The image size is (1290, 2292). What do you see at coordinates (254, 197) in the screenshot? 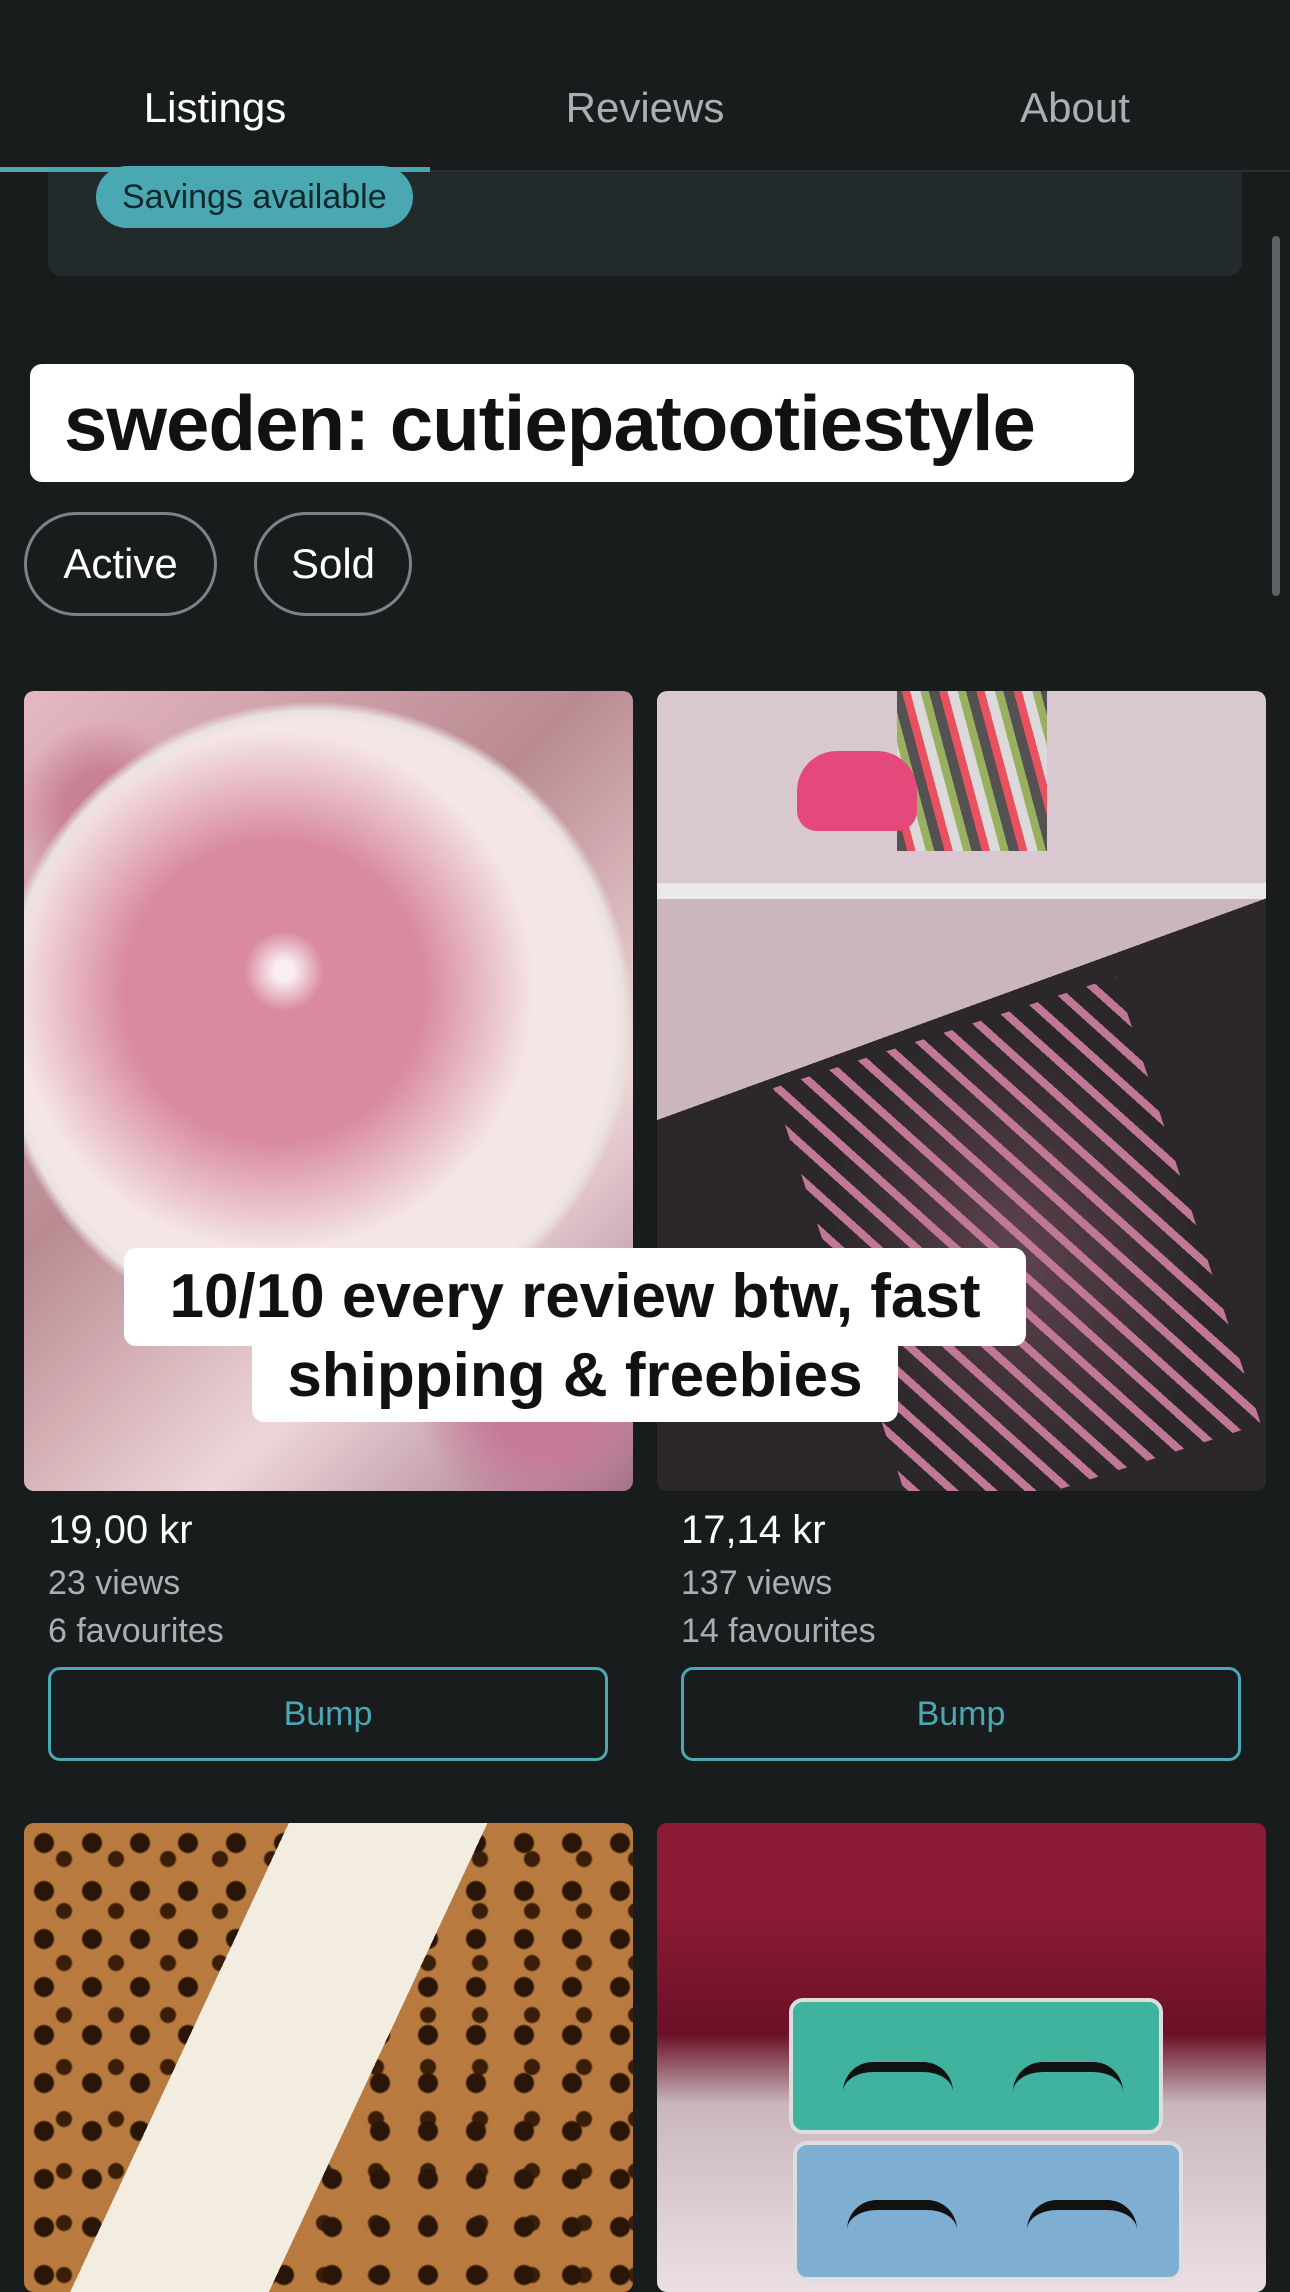
I see `savings-available-badge: Savings available` at bounding box center [254, 197].